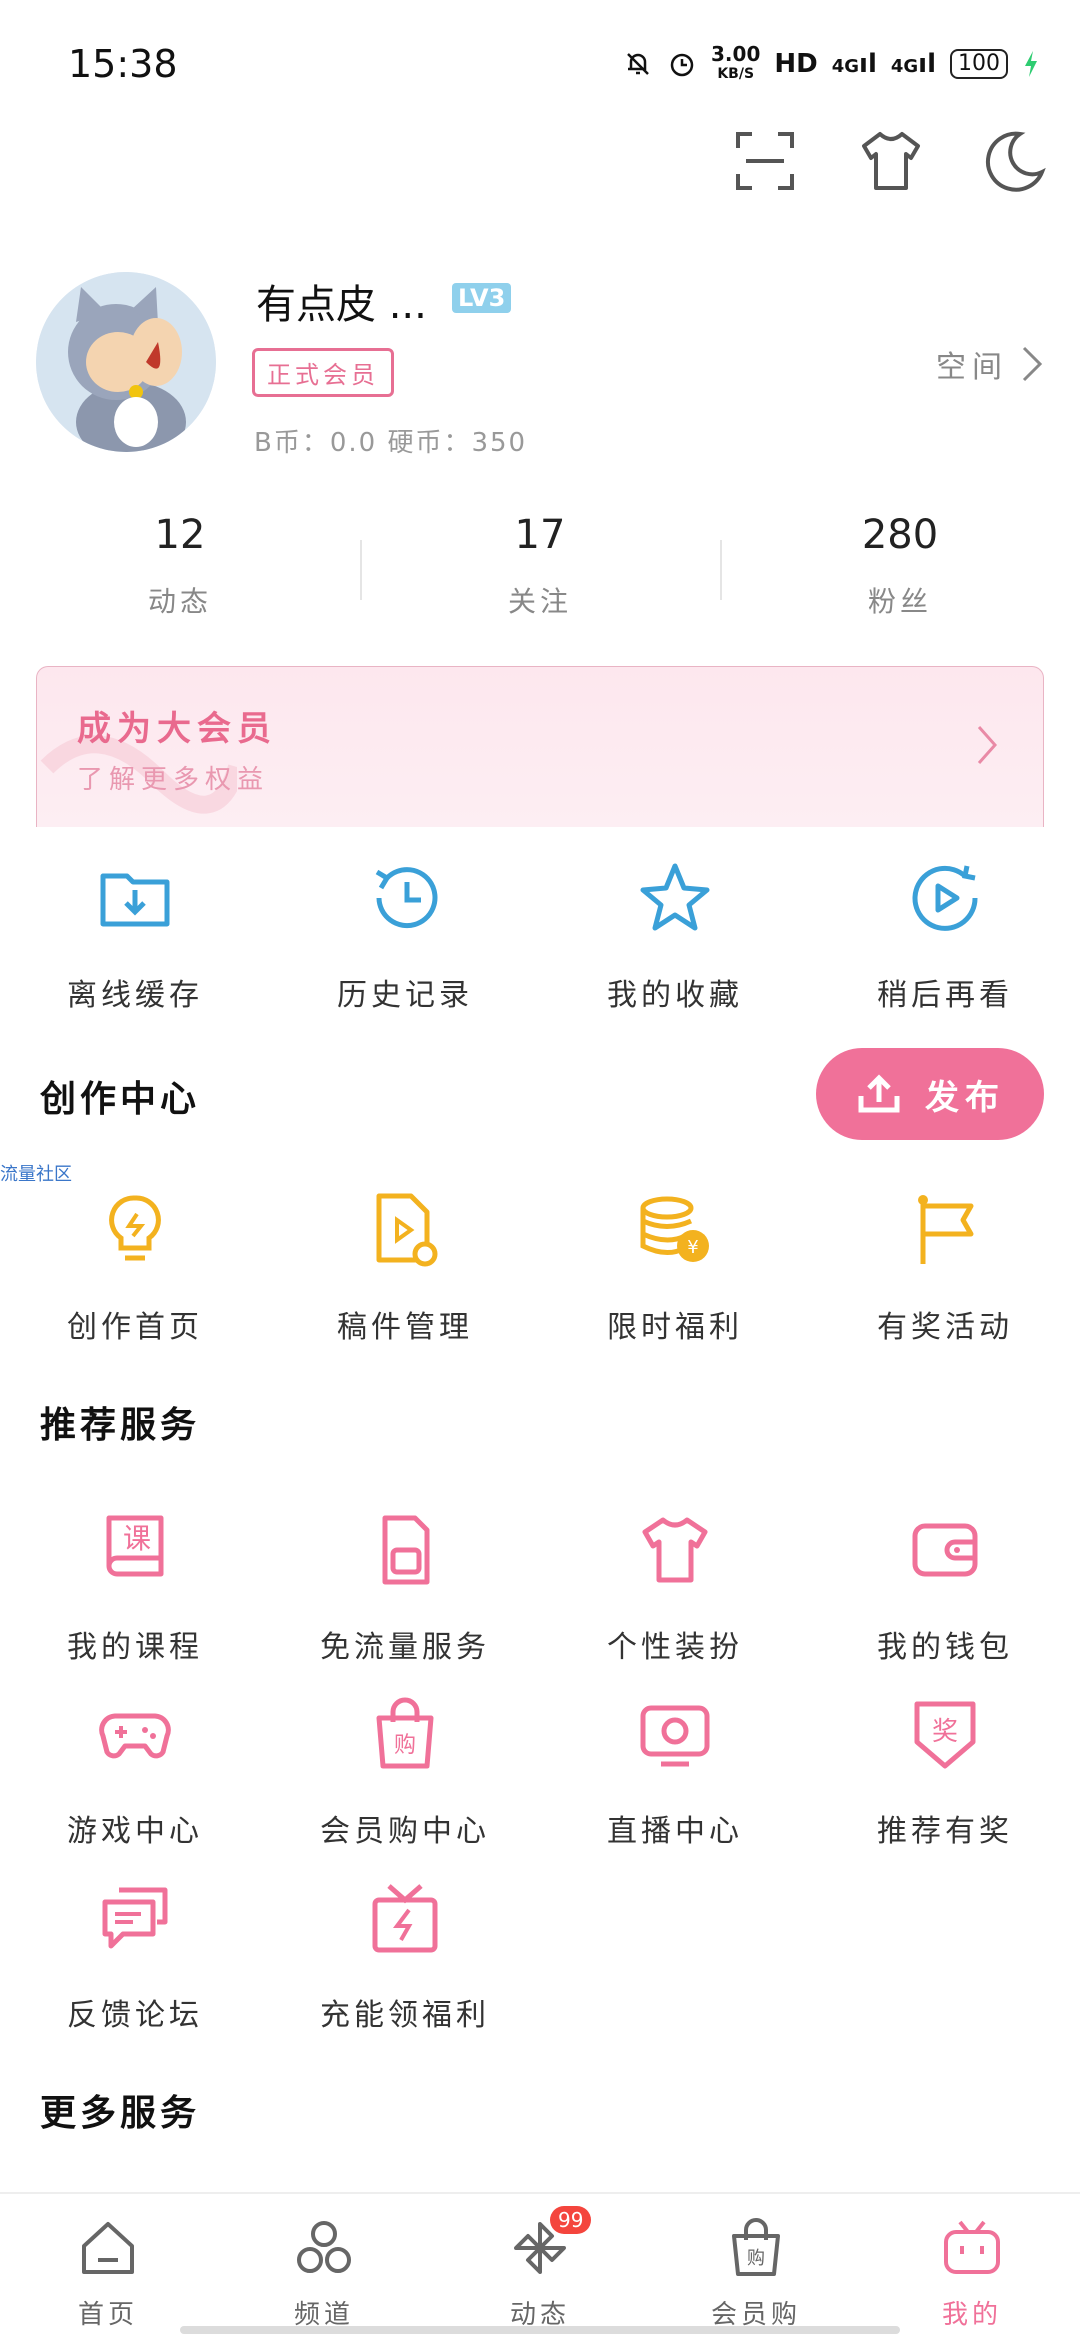 The width and height of the screenshot is (1080, 2342). What do you see at coordinates (765, 161) in the screenshot?
I see `scan-icon` at bounding box center [765, 161].